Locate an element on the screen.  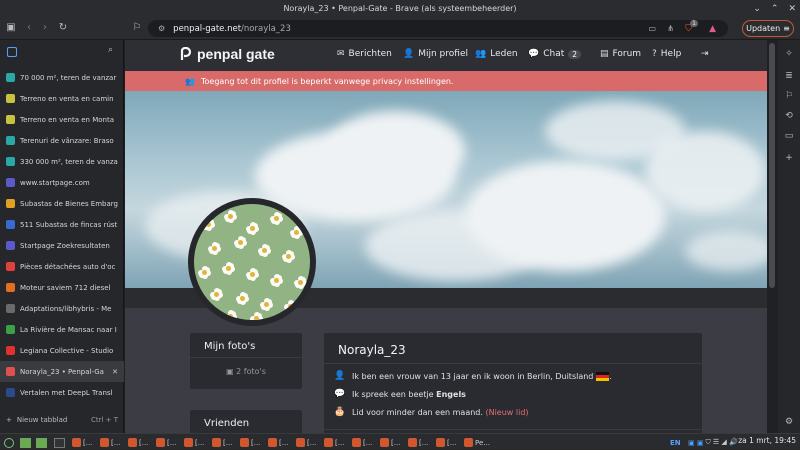
tab-item: Legiana Collective - Studio is located at coordinates (62, 350).